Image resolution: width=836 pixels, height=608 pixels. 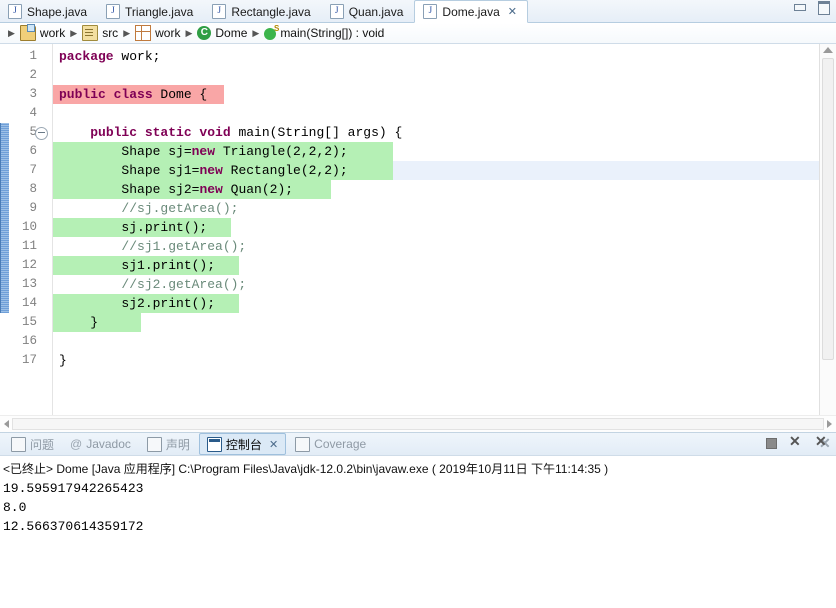 What do you see at coordinates (42, 444) in the screenshot?
I see `panel-tab-label: 问题` at bounding box center [42, 444].